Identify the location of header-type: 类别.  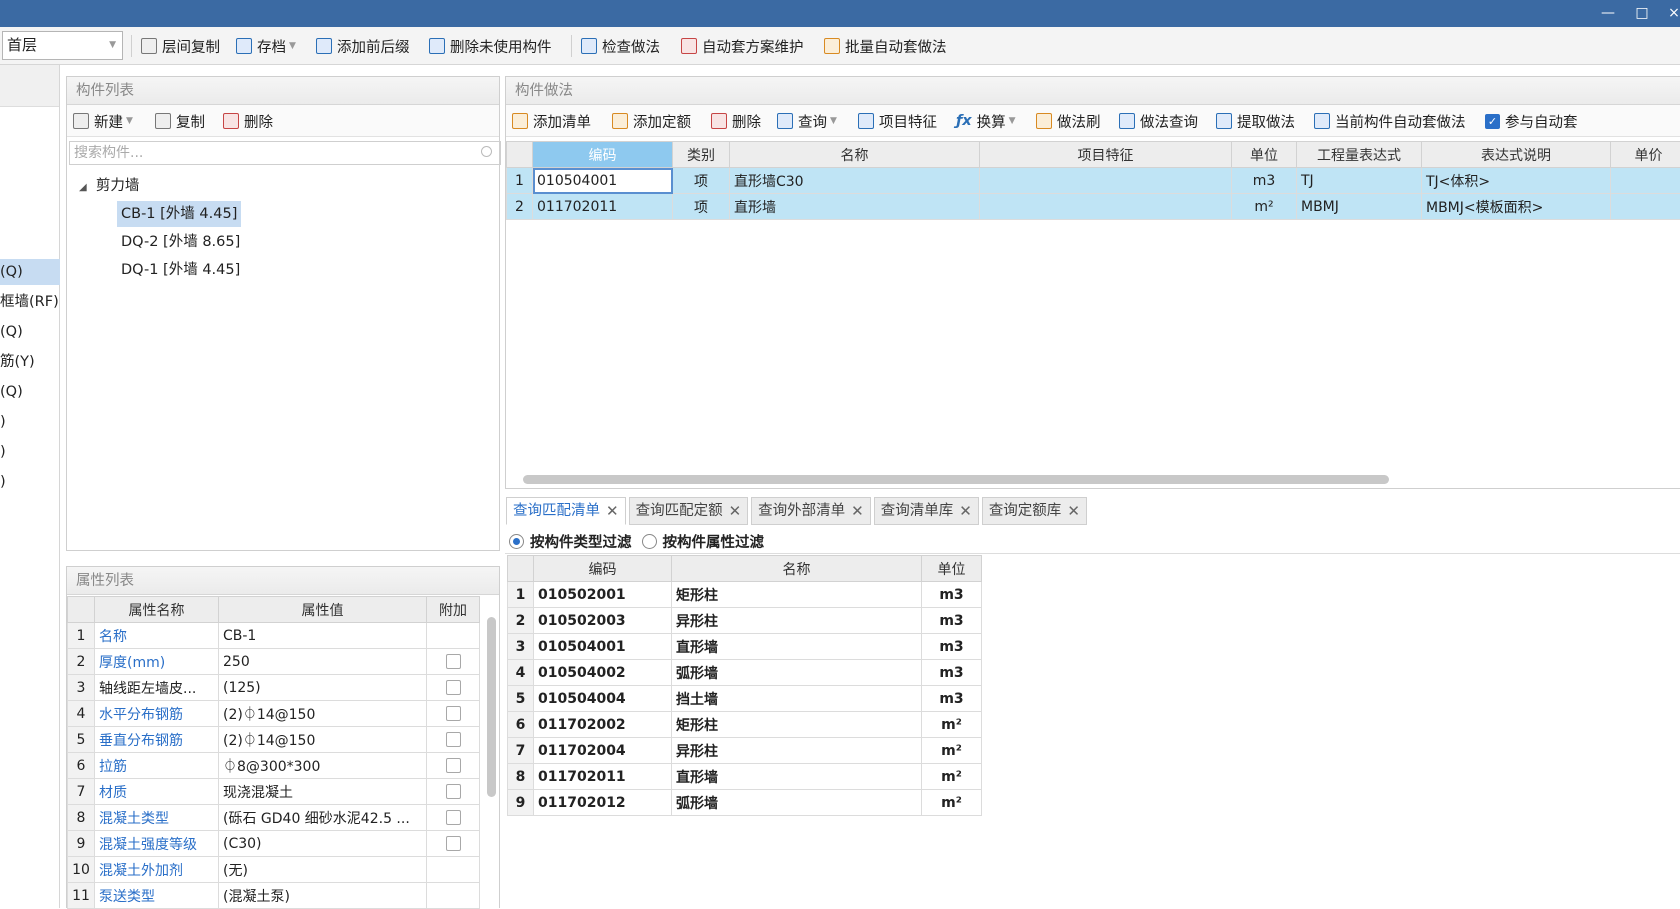
(701, 155).